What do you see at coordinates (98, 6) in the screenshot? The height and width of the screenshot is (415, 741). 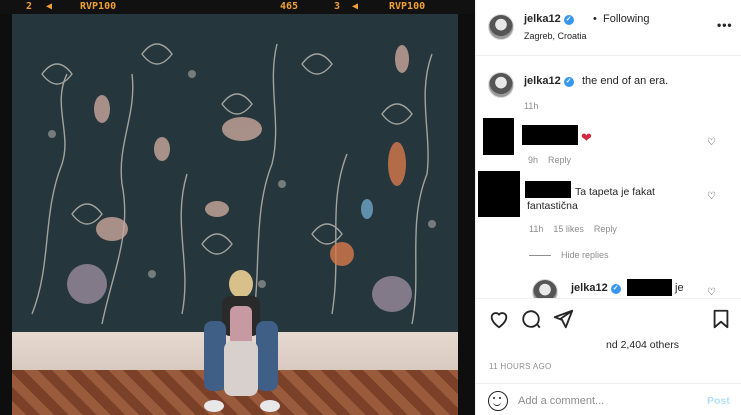 I see `film-code-left: RVP100` at bounding box center [98, 6].